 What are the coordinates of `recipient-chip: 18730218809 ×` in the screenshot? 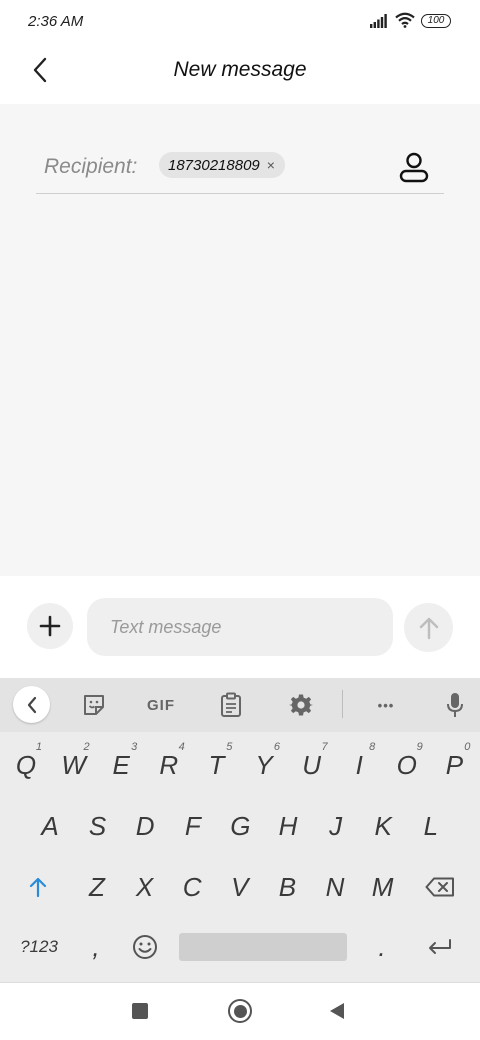 It's located at (222, 165).